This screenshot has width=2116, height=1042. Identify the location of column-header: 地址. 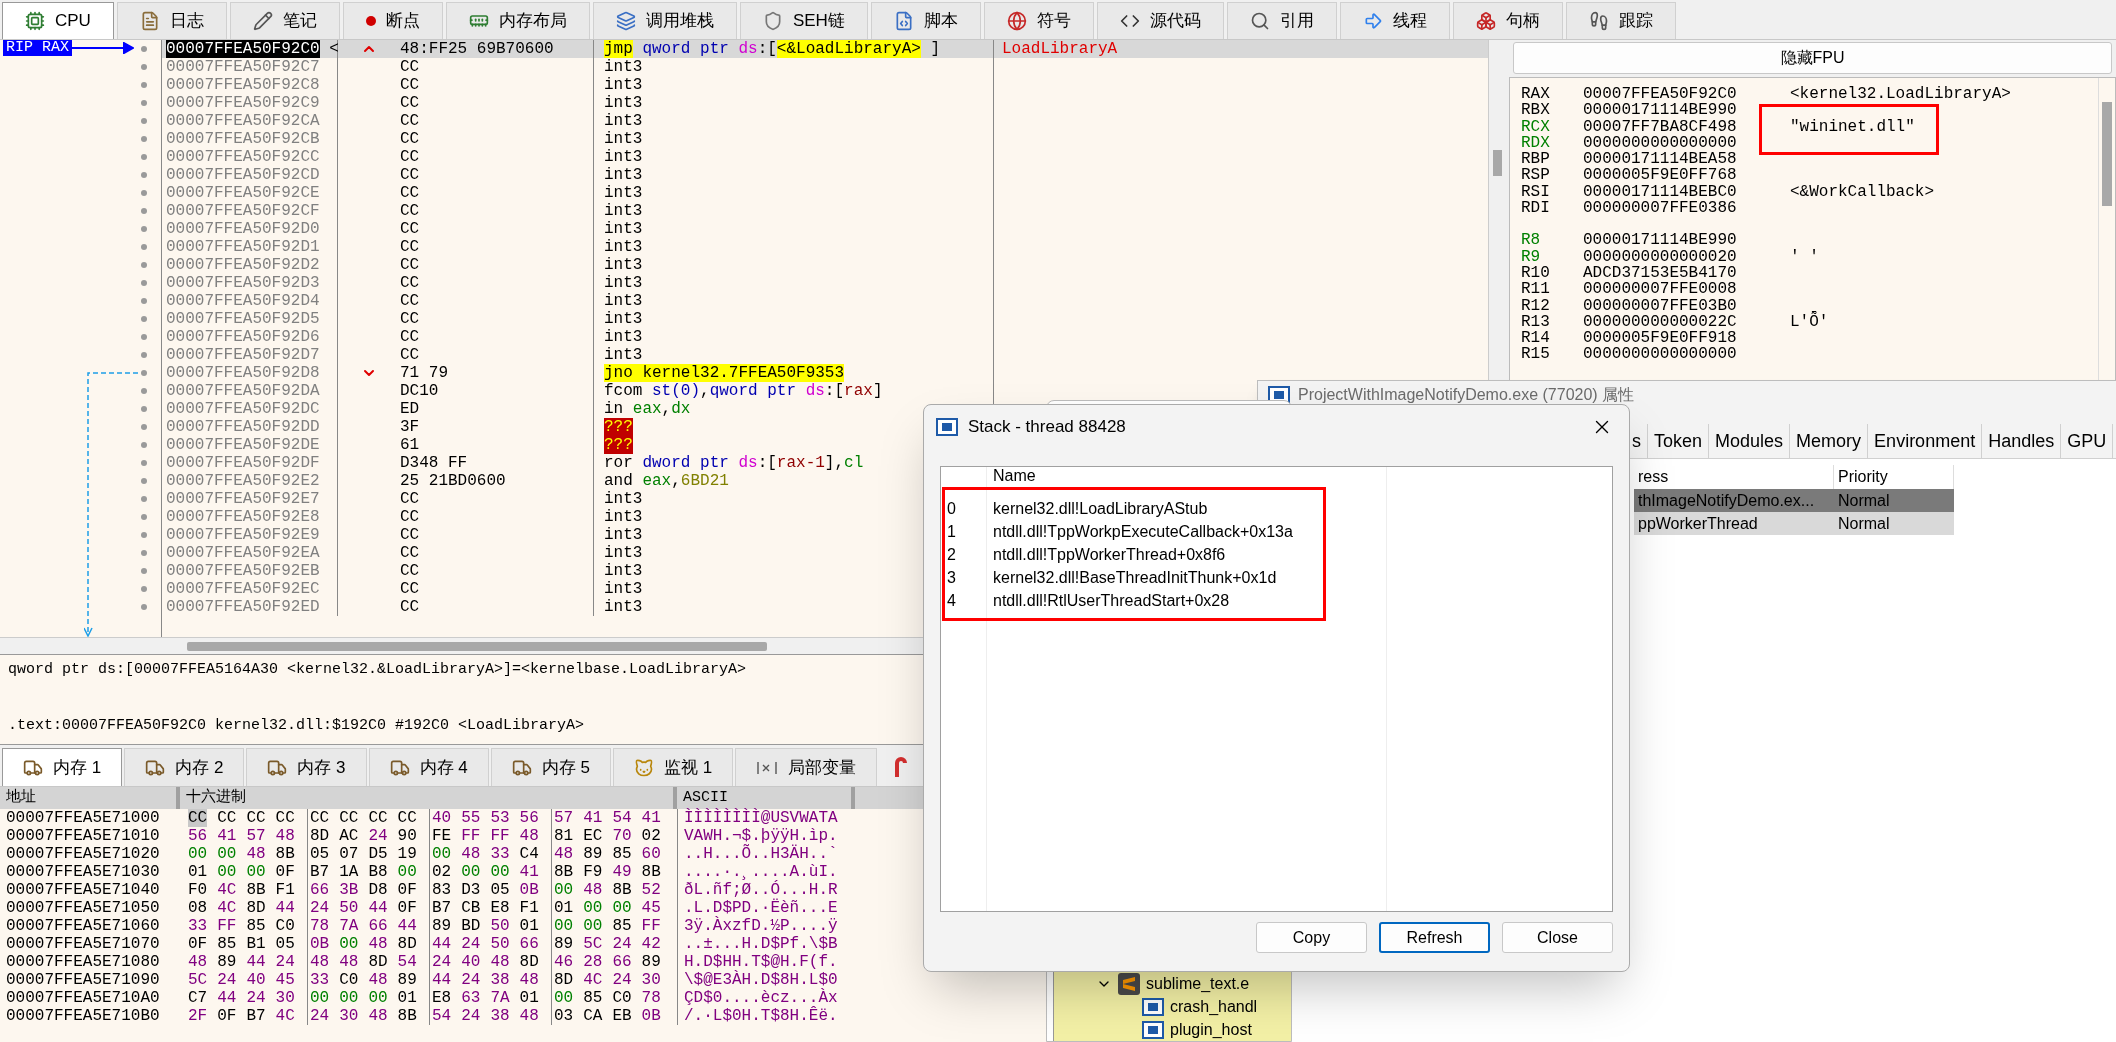
(90, 798).